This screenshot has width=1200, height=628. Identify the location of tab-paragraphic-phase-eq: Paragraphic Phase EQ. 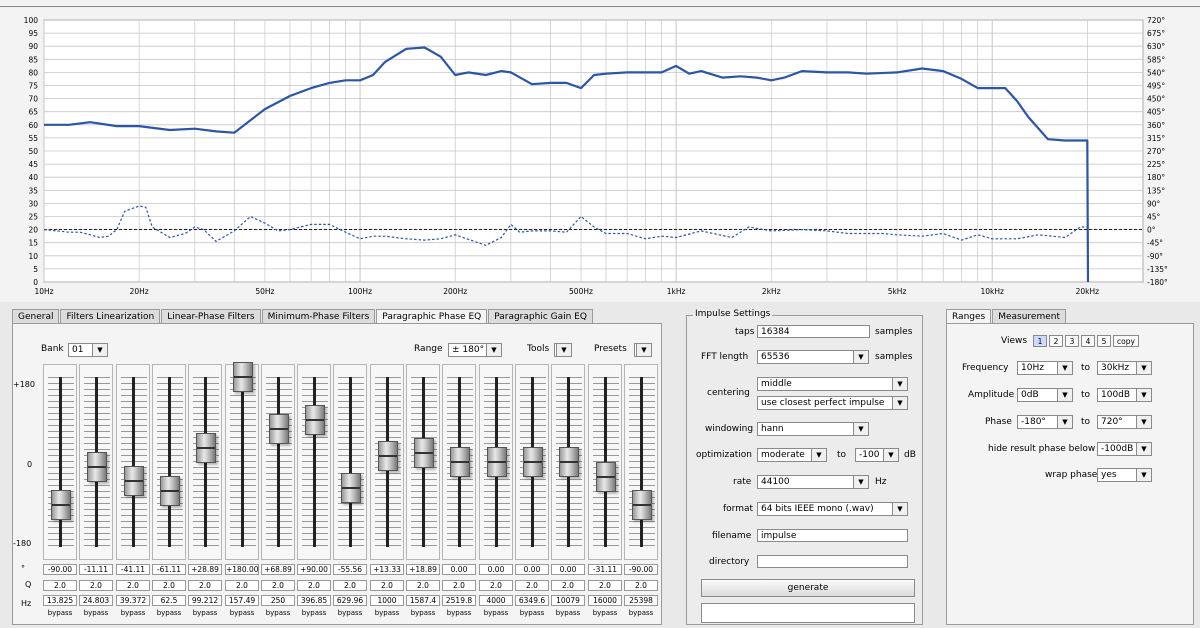
(432, 316).